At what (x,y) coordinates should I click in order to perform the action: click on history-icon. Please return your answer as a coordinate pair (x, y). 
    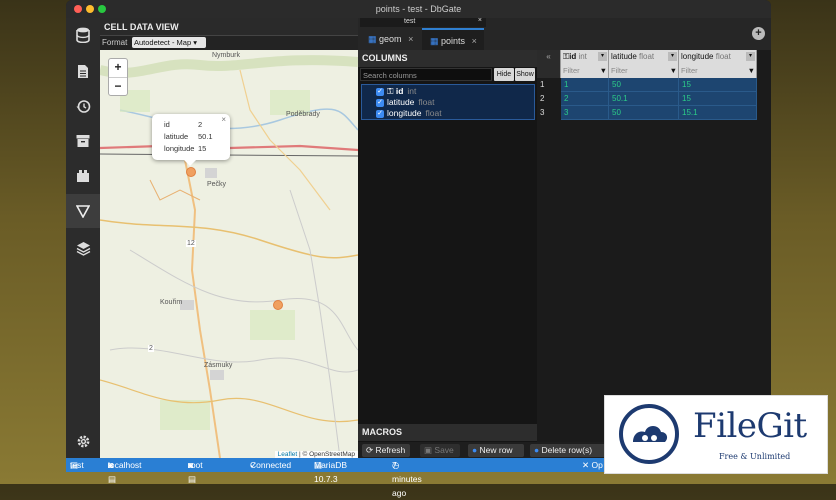
    Looking at the image, I should click on (83, 106).